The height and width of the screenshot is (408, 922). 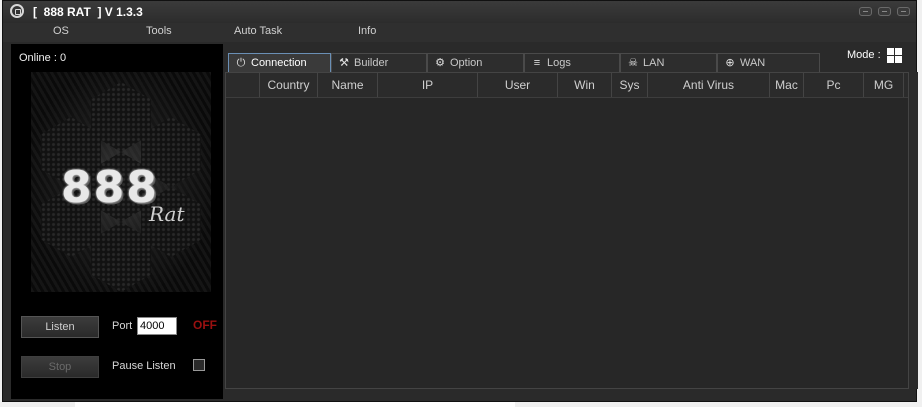 I want to click on port-label: Port, so click(x=122, y=326).